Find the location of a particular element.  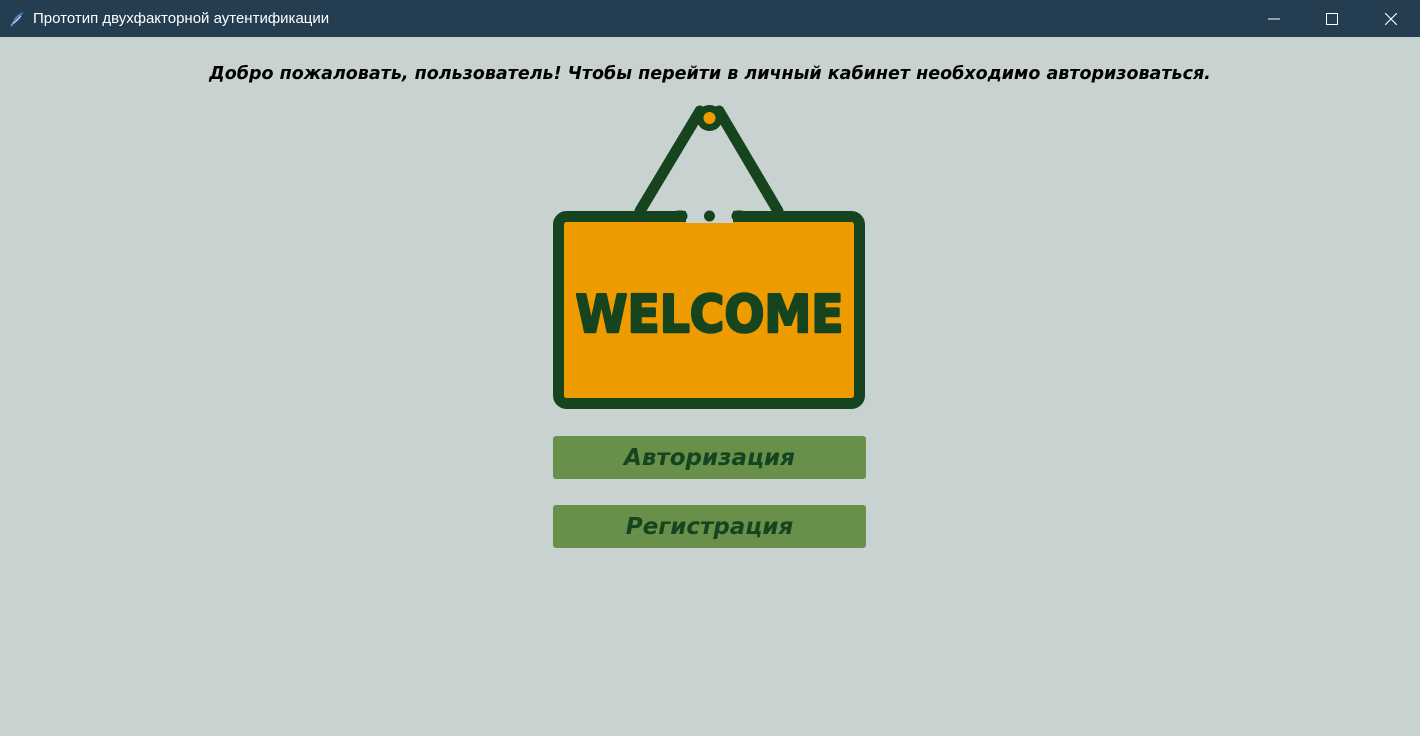

minimize-button is located at coordinates (1274, 18).